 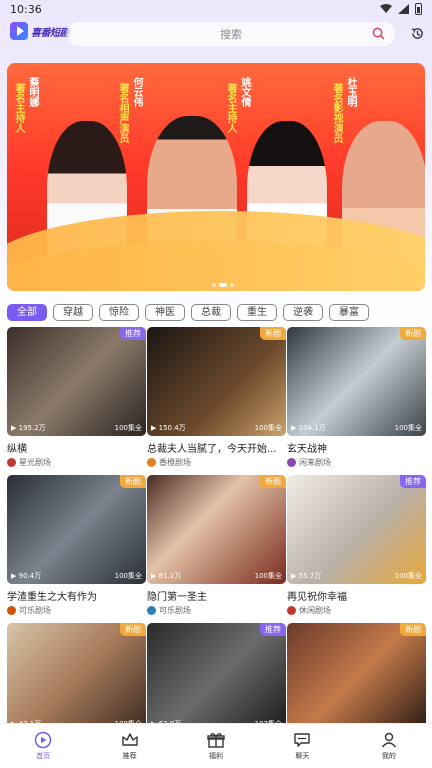 What do you see at coordinates (356, 462) in the screenshot?
I see `drama-studio: 闲来剧场` at bounding box center [356, 462].